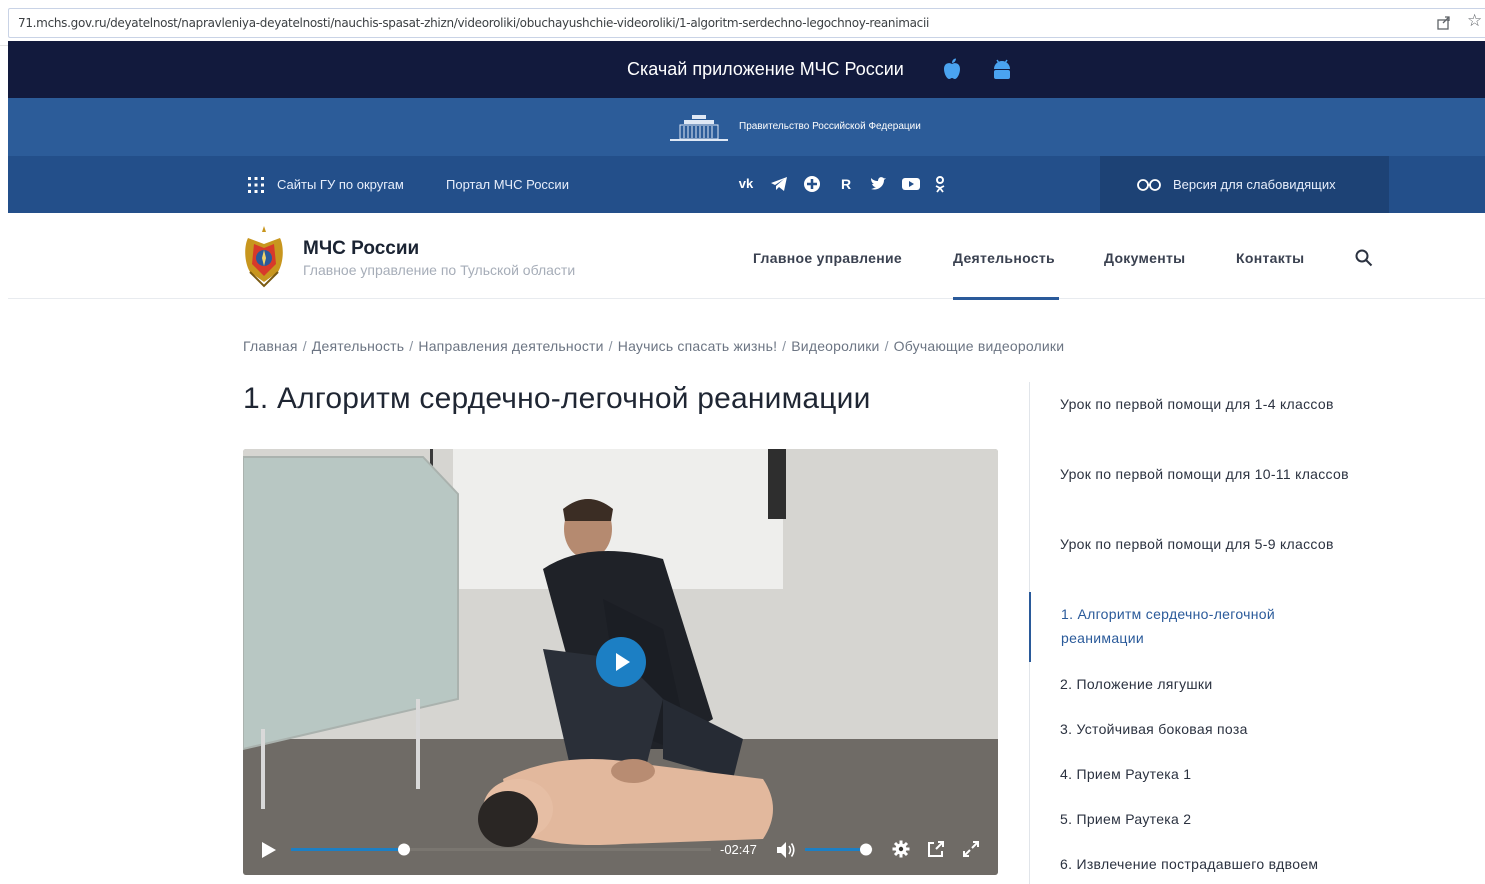  I want to click on video-controls: -02:47, so click(620, 850).